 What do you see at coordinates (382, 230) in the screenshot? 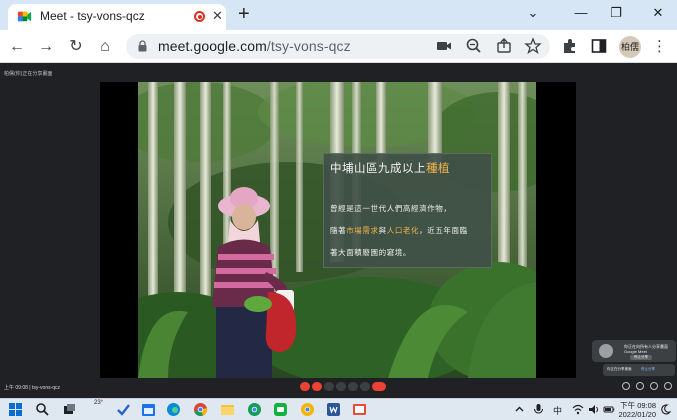
I see `slide-line-2-mid: 與` at bounding box center [382, 230].